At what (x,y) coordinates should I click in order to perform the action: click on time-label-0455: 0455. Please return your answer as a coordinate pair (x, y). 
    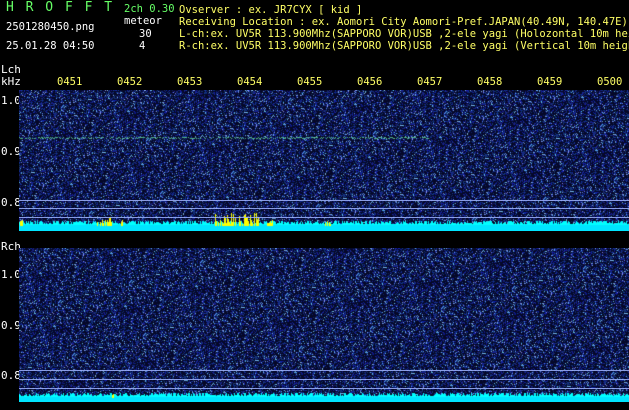
    Looking at the image, I should click on (310, 82).